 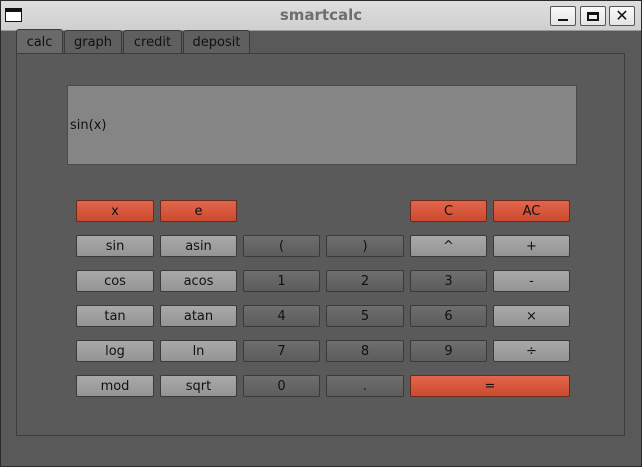 What do you see at coordinates (198, 386) in the screenshot?
I see `sqrt-button: sqrt` at bounding box center [198, 386].